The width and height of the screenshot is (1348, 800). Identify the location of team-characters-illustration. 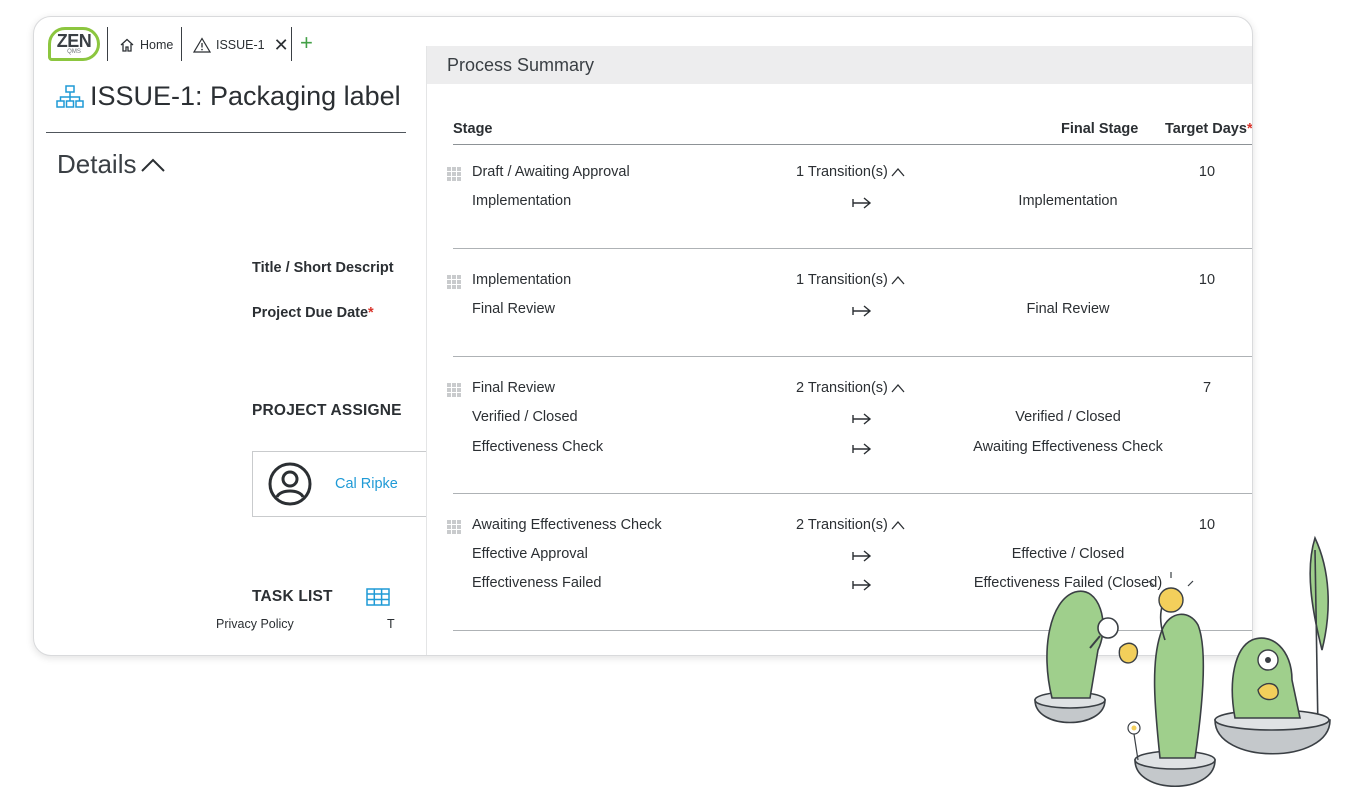
(1182, 661).